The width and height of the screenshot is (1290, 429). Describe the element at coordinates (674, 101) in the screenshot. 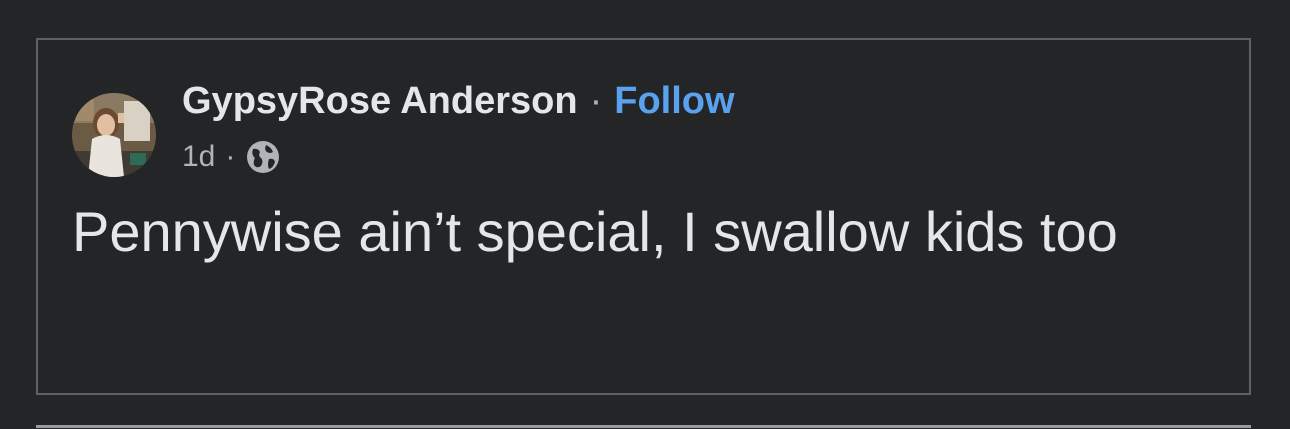

I see `follow-button: Follow` at that location.